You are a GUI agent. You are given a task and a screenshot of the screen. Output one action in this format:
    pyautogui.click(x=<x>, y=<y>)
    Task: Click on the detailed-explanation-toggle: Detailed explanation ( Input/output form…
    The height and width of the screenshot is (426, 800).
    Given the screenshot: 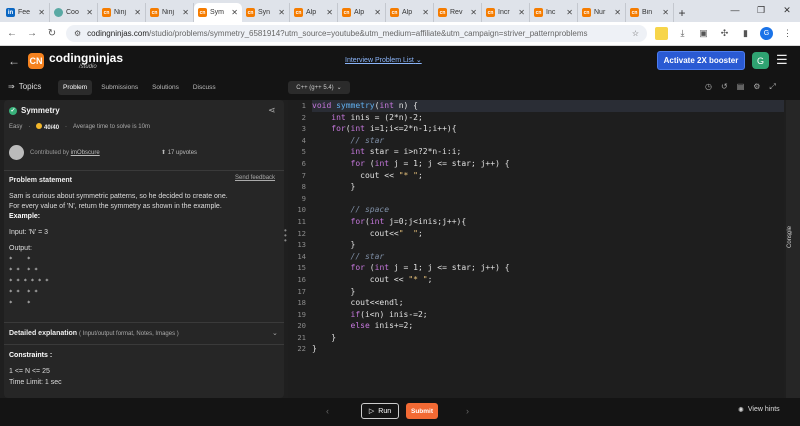 What is the action you would take?
    pyautogui.click(x=94, y=333)
    